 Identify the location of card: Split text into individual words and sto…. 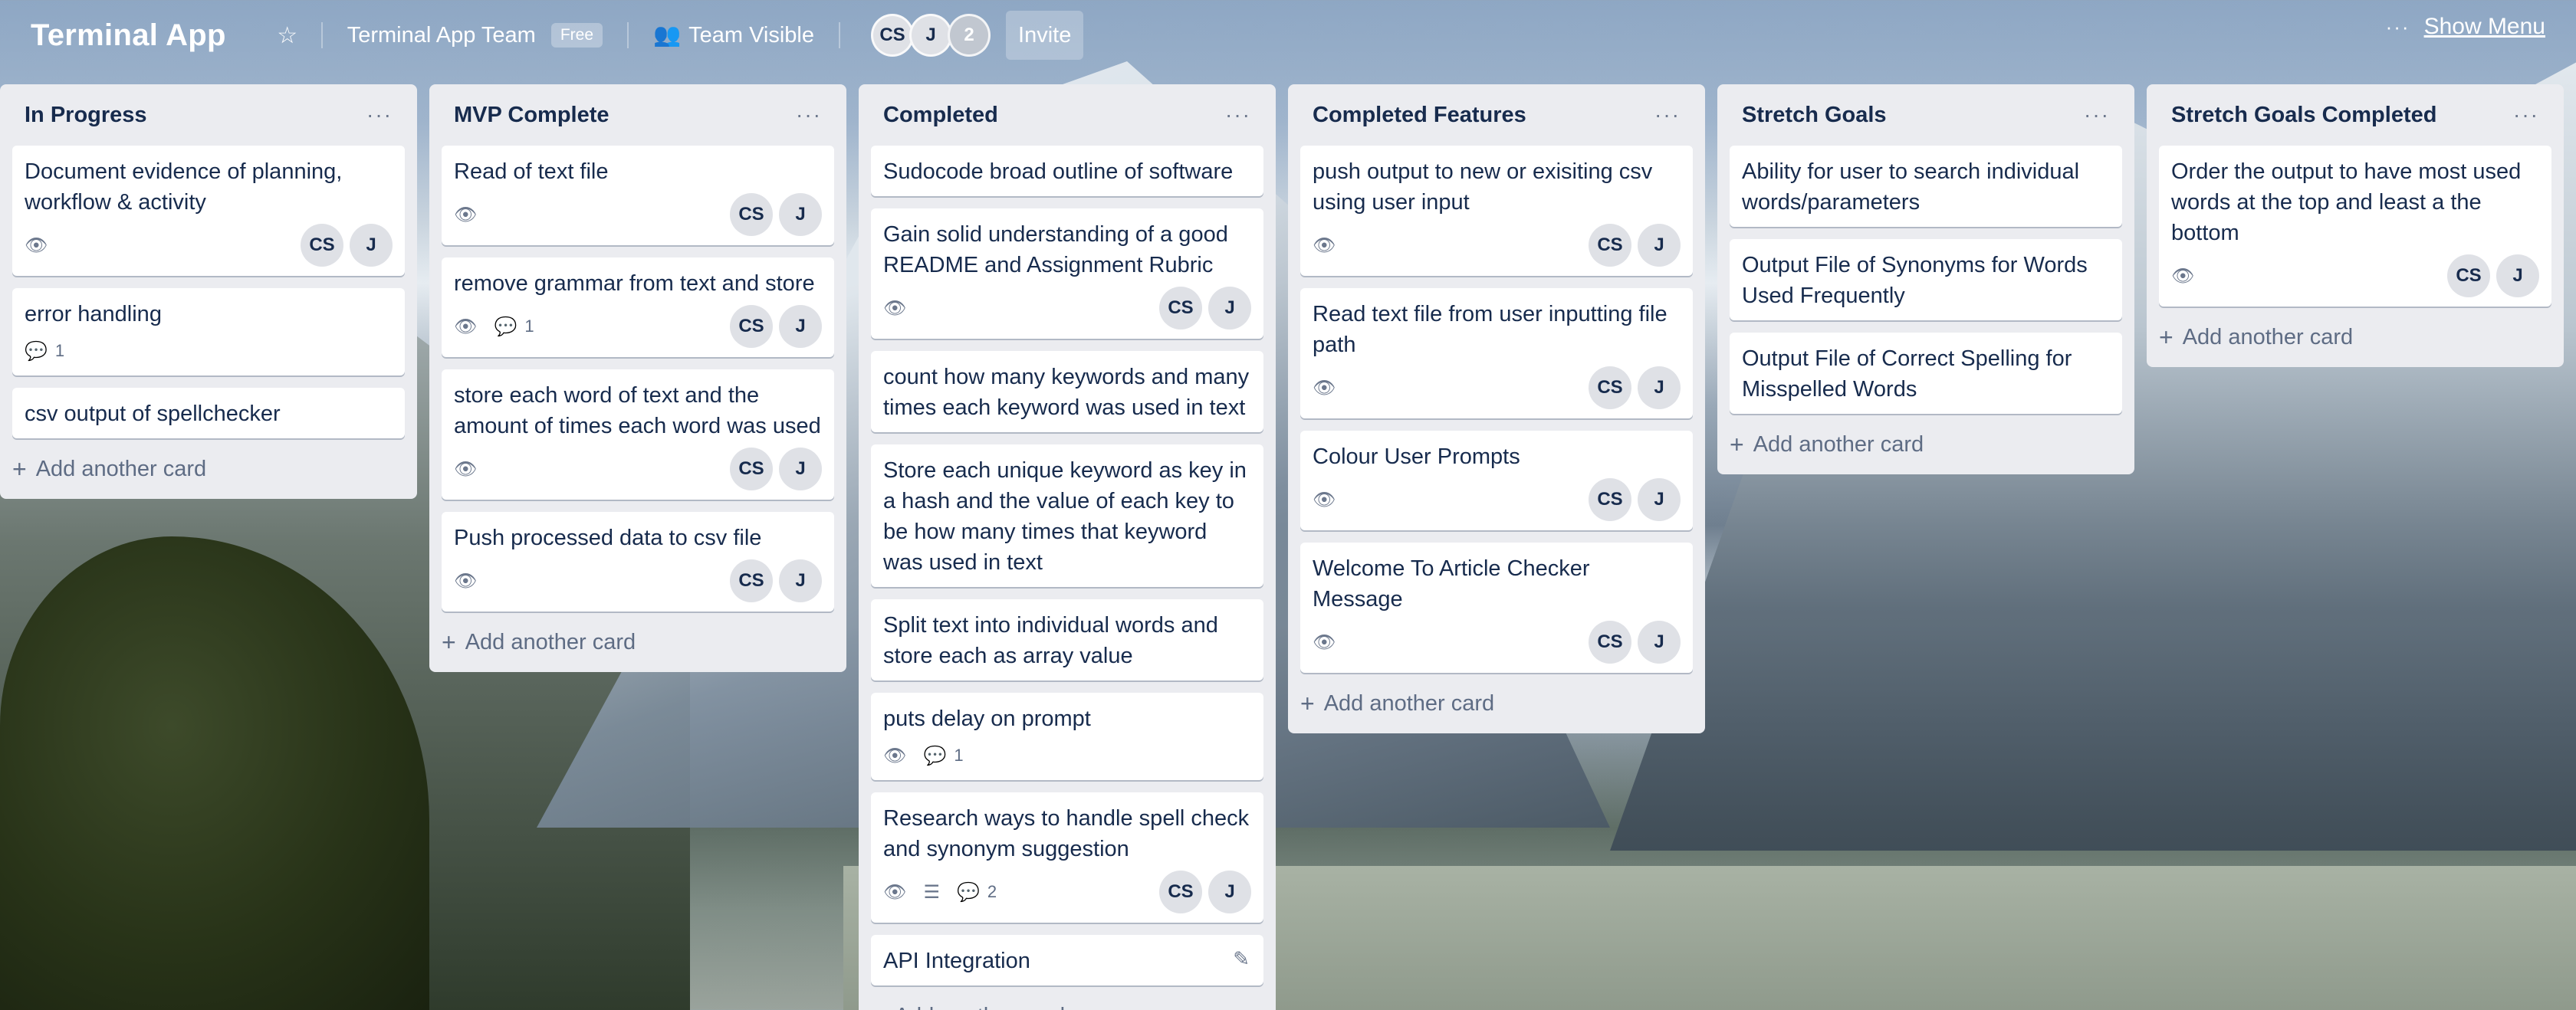
(1067, 640).